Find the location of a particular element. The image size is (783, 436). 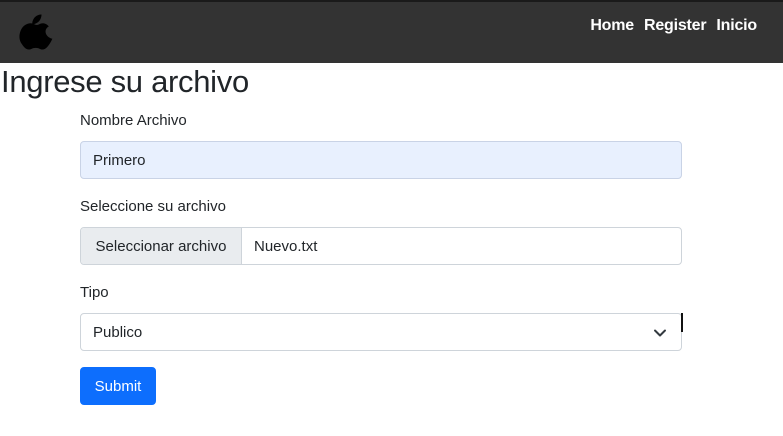

page-title: Ingrese su archivo is located at coordinates (125, 81).